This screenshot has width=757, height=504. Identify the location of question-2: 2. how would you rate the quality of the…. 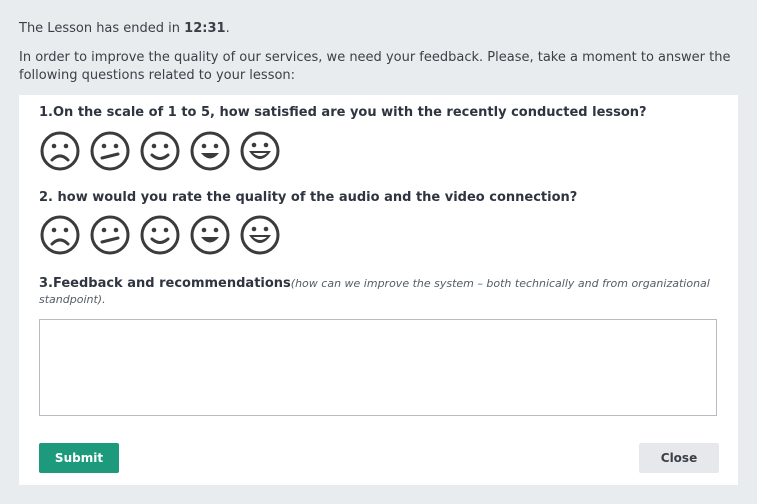
(308, 197).